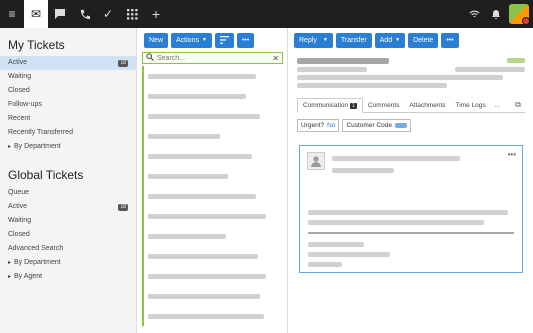  Describe the element at coordinates (68, 77) in the screenshot. I see `sidebar-item-my-waiting: Waiting` at that location.